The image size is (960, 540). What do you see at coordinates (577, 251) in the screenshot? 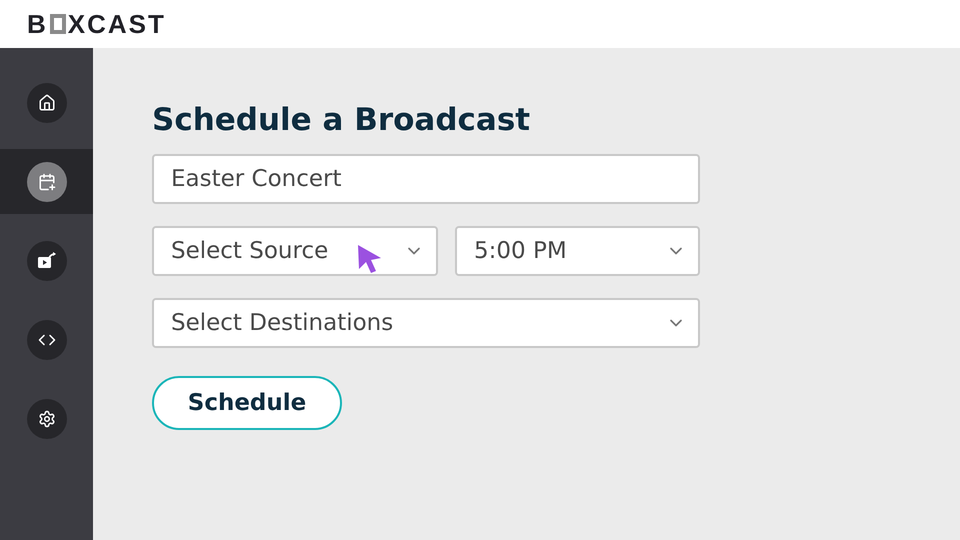
I see `time-select: 5:00 PM` at bounding box center [577, 251].